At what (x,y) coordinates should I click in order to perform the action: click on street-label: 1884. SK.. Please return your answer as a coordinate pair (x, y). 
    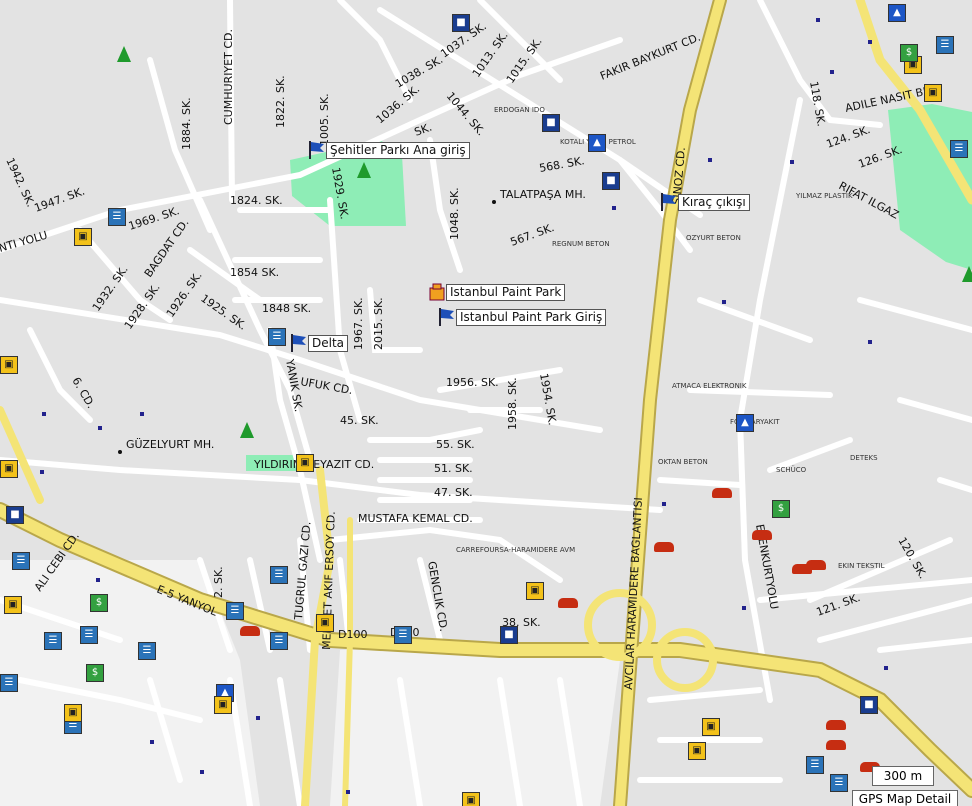
    Looking at the image, I should click on (186, 123).